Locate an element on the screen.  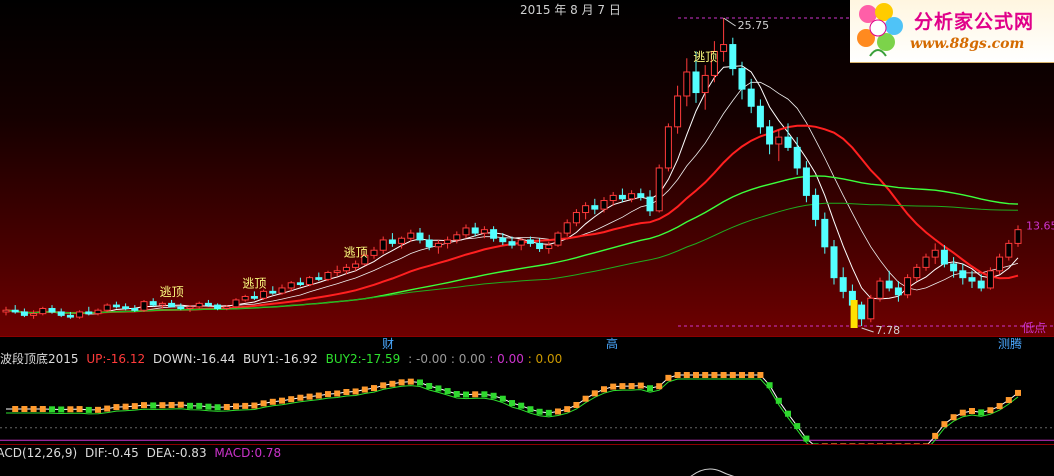
high-pointer is located at coordinates (729, 22).